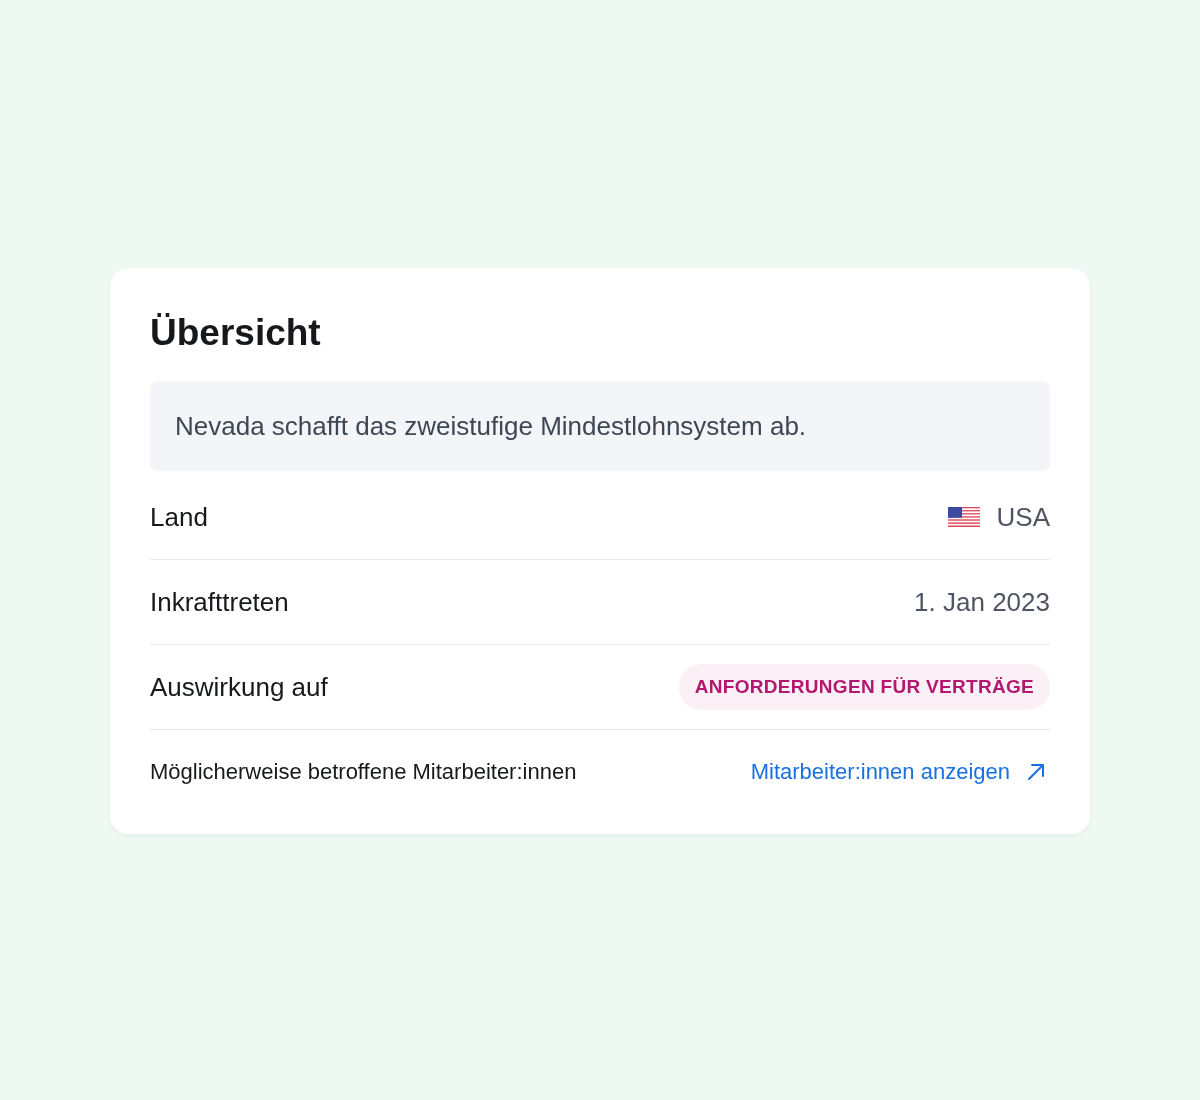 This screenshot has height=1100, width=1200. I want to click on date-value: 1. Jan 2023, so click(982, 602).